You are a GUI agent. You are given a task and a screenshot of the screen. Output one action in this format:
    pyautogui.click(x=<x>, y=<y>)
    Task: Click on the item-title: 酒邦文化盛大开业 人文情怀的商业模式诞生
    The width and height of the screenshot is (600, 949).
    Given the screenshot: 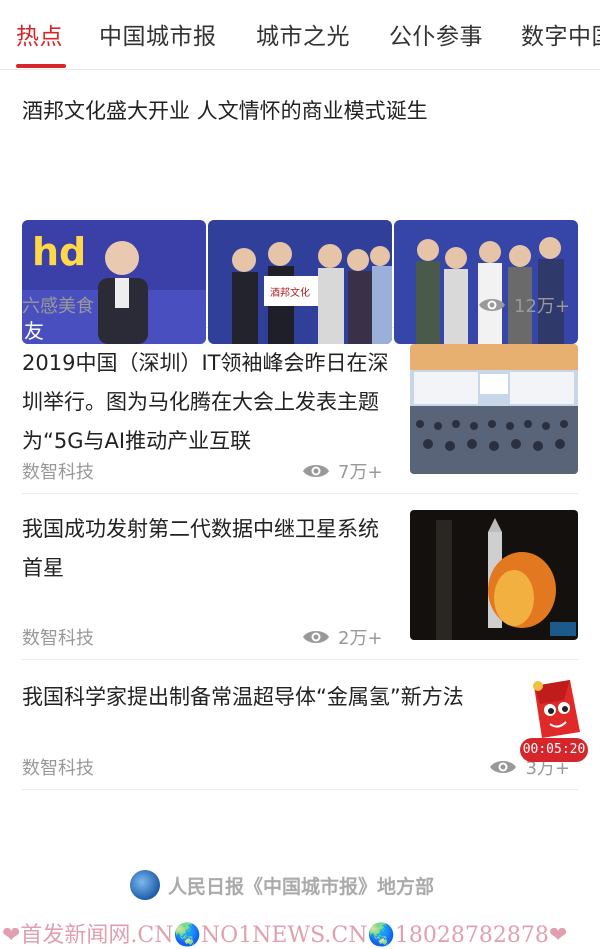 What is the action you would take?
    pyautogui.click(x=225, y=111)
    